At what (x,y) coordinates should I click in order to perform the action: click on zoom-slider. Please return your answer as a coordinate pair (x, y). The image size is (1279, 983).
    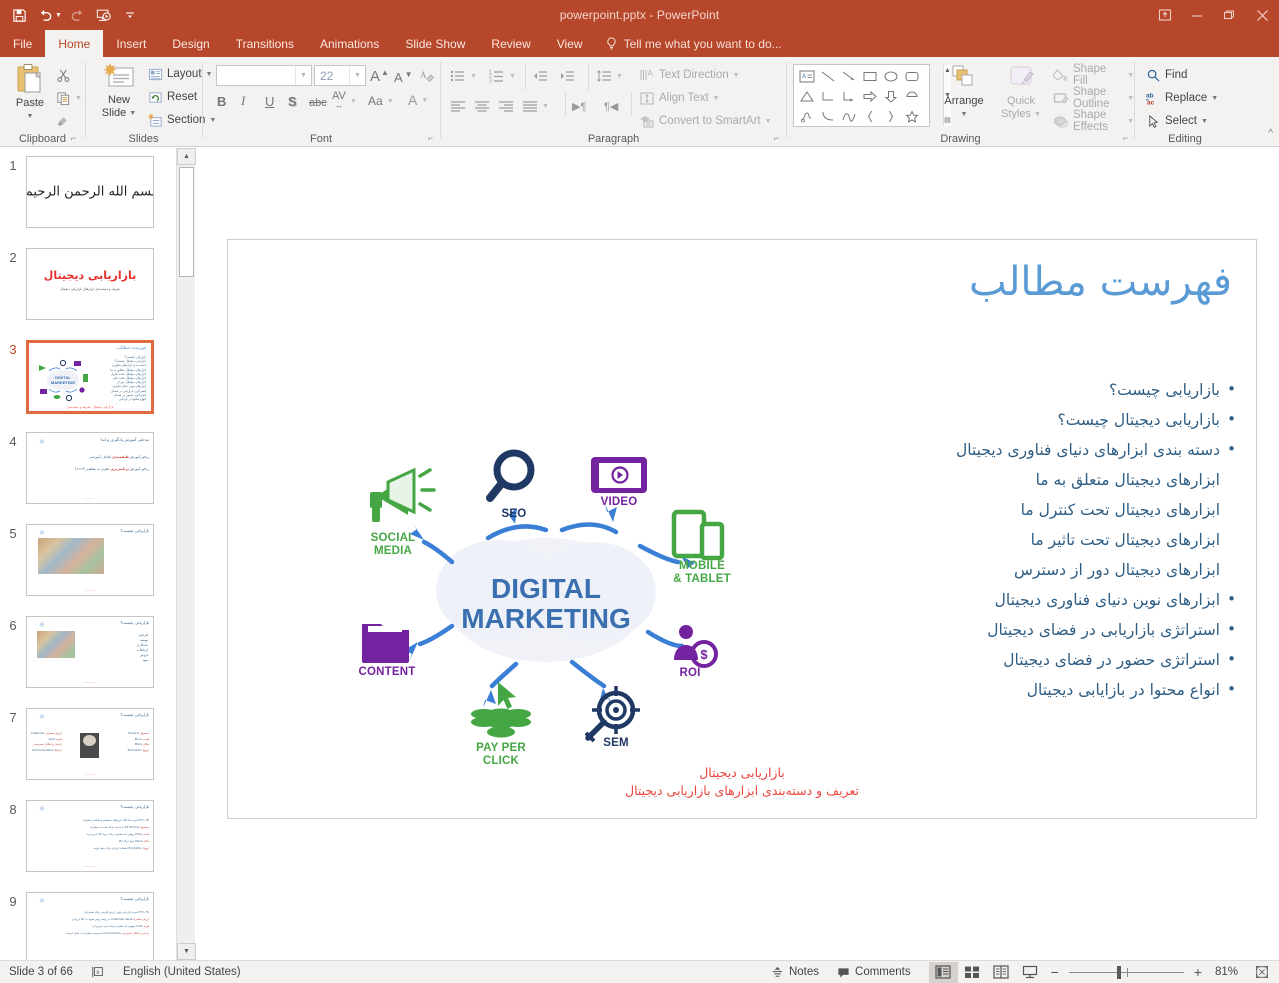
    Looking at the image, I should click on (1126, 972).